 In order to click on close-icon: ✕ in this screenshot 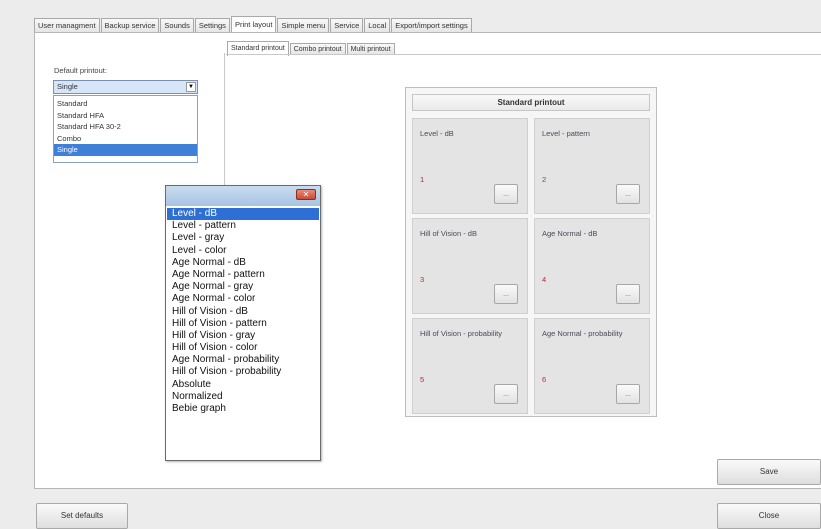, I will do `click(306, 194)`.